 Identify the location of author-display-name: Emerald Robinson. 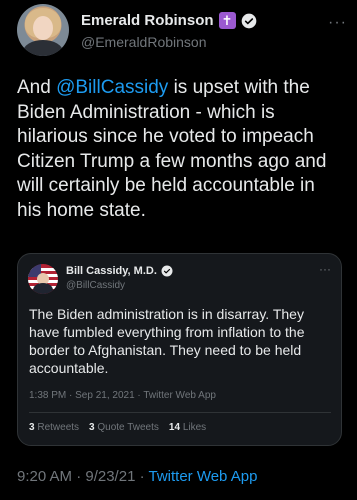
(147, 20).